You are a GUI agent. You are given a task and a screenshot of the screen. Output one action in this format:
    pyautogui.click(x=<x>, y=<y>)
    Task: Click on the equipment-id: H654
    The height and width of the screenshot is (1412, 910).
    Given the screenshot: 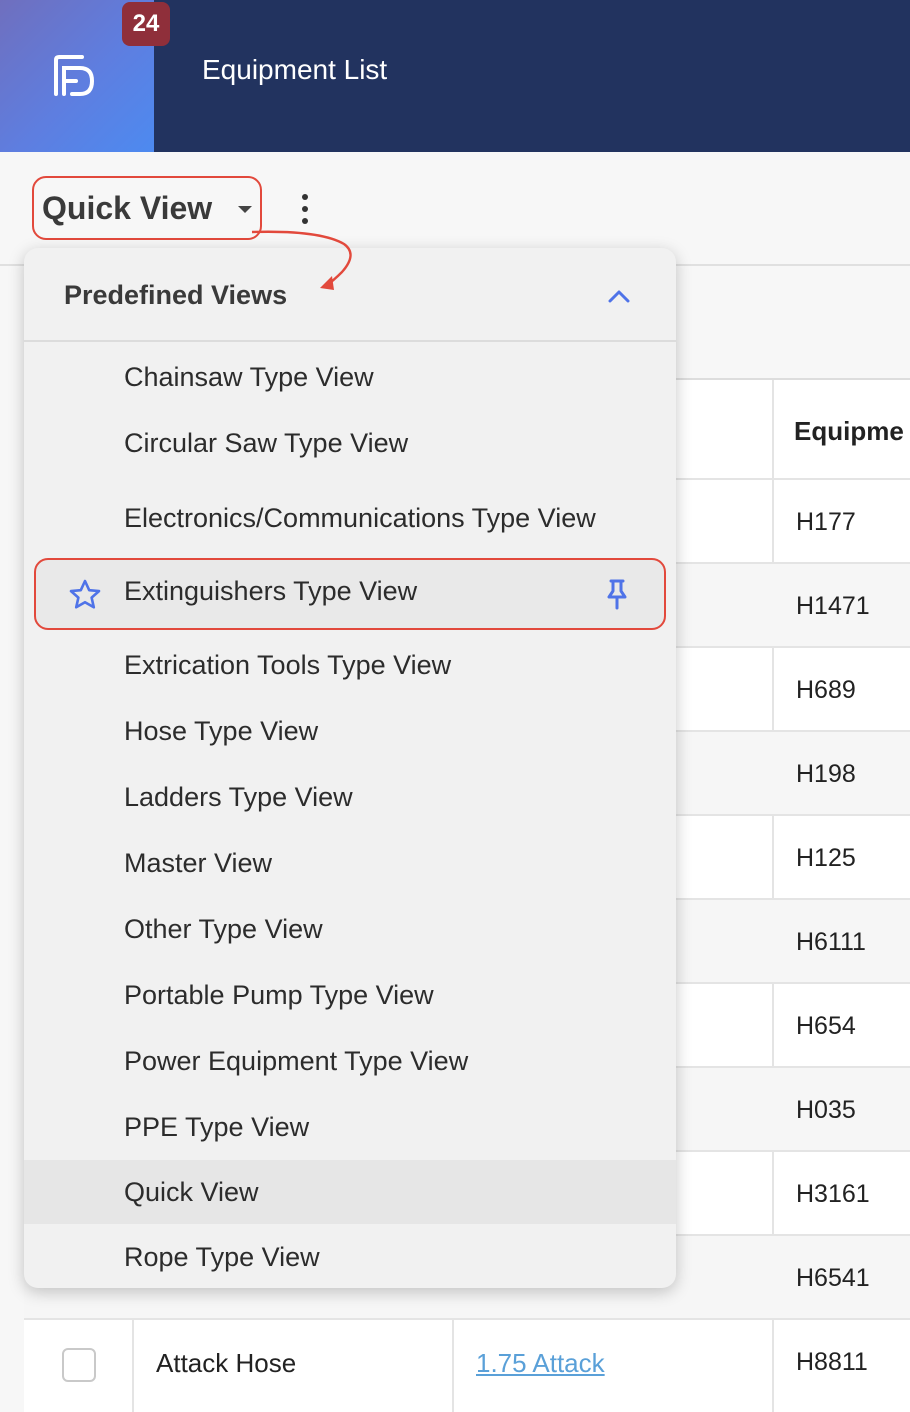 What is the action you would take?
    pyautogui.click(x=826, y=1026)
    